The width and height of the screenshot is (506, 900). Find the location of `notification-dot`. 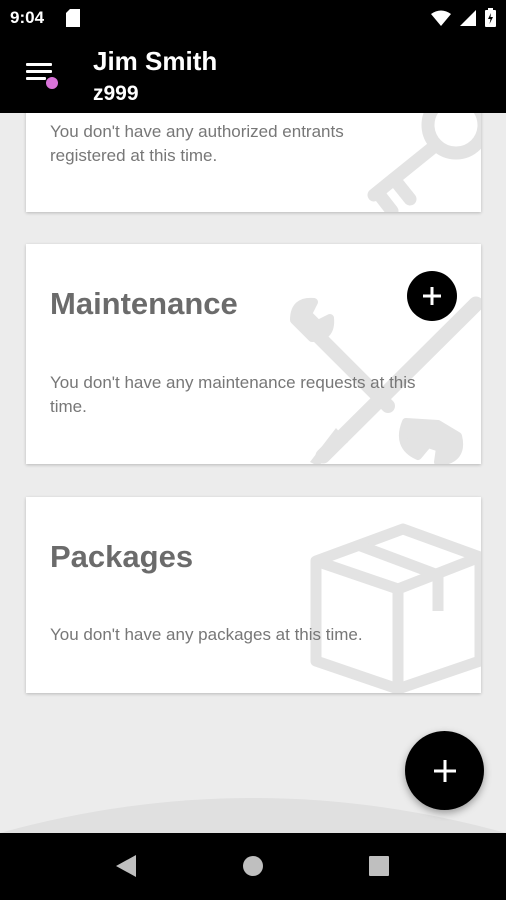

notification-dot is located at coordinates (52, 83).